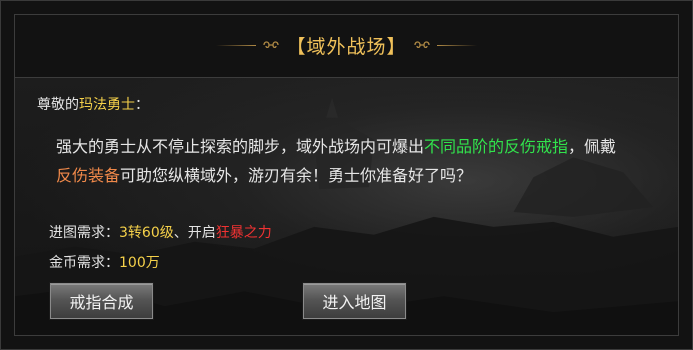  I want to click on greeting: 尊敬的玛法勇士：, so click(93, 104).